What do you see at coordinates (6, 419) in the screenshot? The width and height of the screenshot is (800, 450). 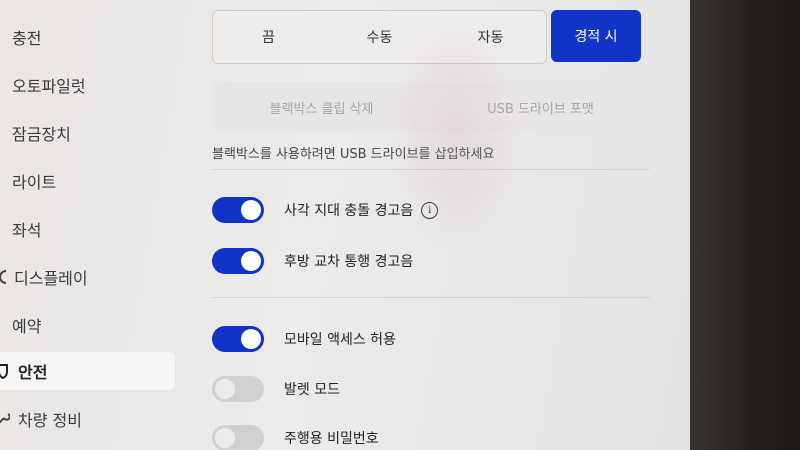 I see `wrench-icon` at bounding box center [6, 419].